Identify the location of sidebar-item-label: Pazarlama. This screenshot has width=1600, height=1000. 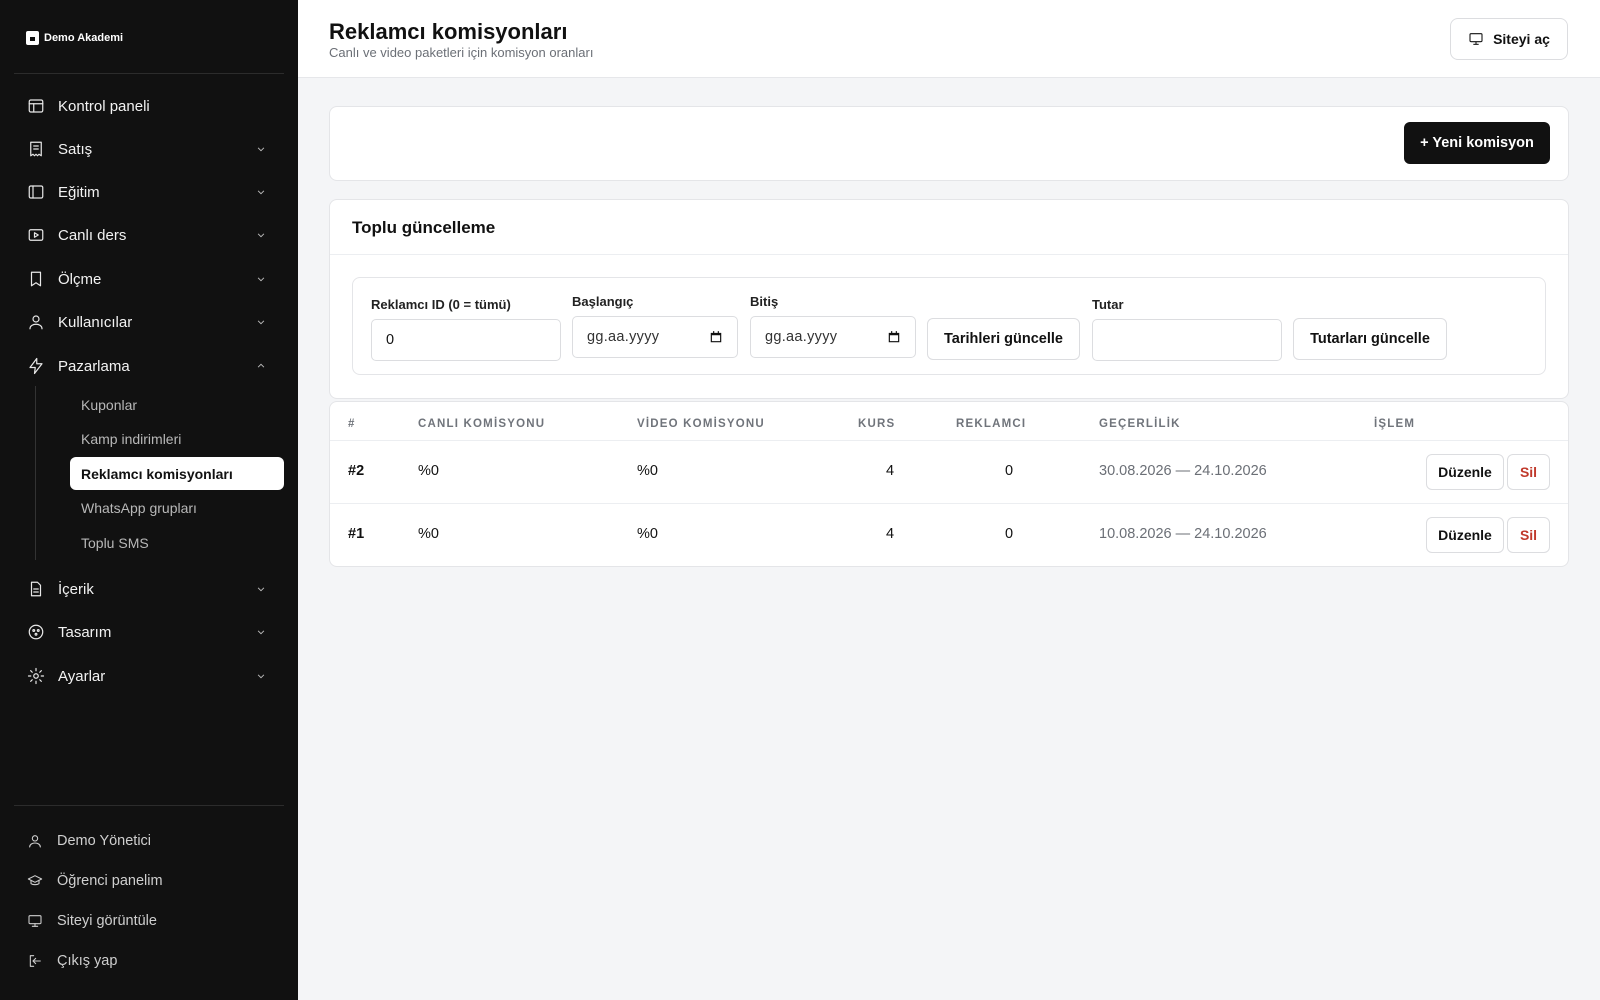
(94, 366).